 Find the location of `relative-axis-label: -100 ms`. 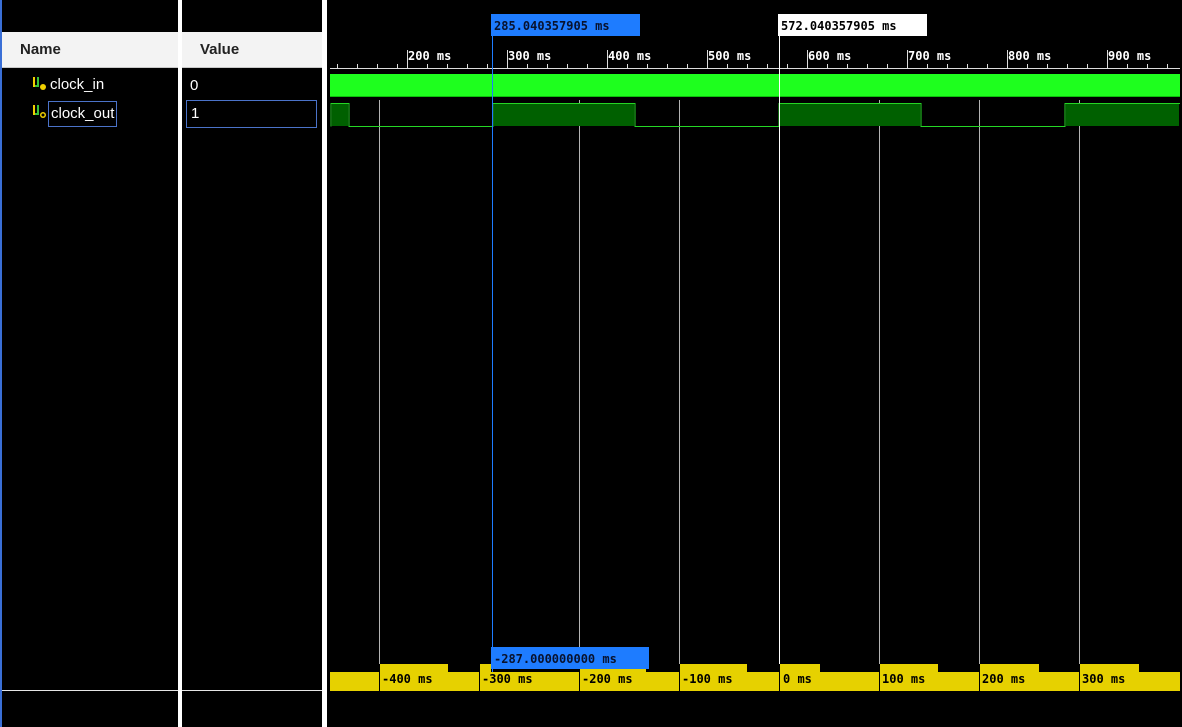

relative-axis-label: -100 ms is located at coordinates (707, 679).